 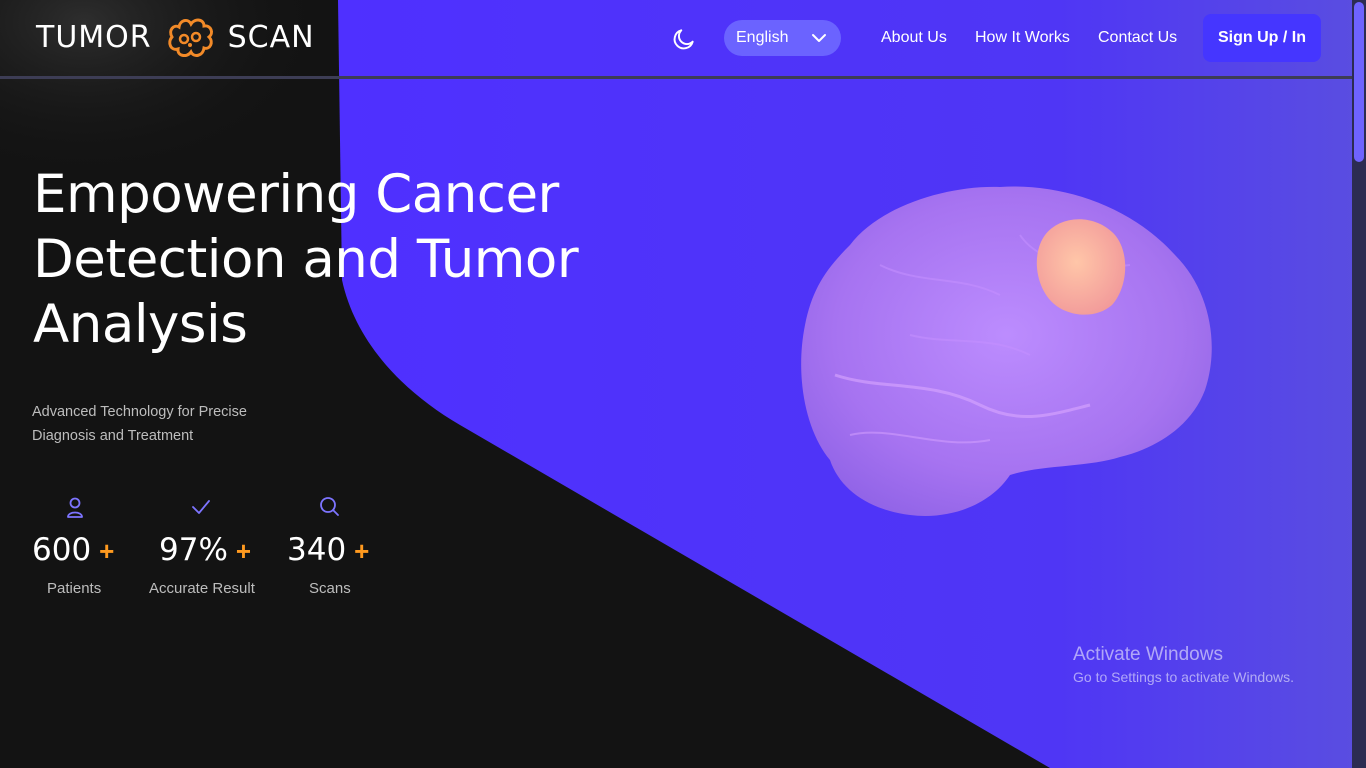 What do you see at coordinates (73, 550) in the screenshot?
I see `stat-value: 600 +` at bounding box center [73, 550].